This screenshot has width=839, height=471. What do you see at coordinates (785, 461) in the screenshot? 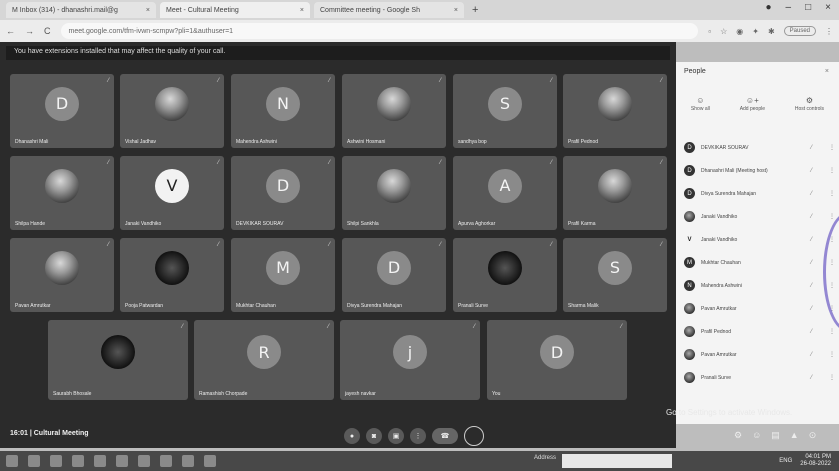
I see `language-indicator: ENG` at bounding box center [785, 461].